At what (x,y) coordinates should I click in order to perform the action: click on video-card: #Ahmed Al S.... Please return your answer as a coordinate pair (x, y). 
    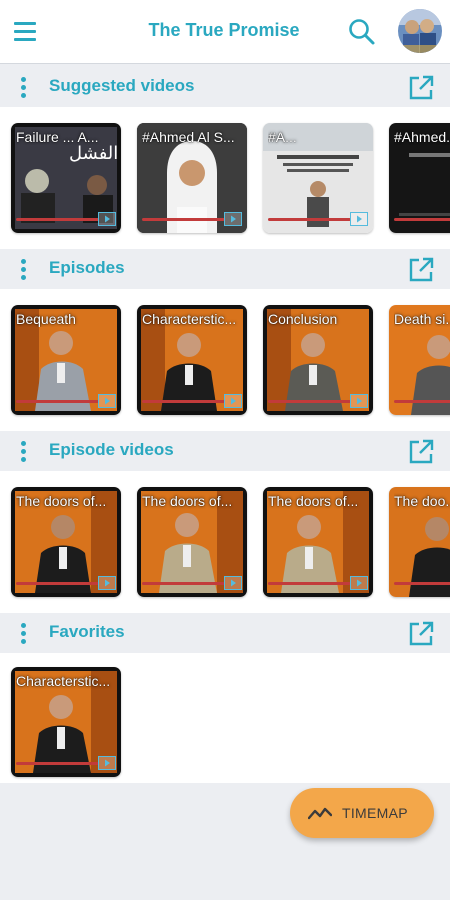
    Looking at the image, I should click on (192, 178).